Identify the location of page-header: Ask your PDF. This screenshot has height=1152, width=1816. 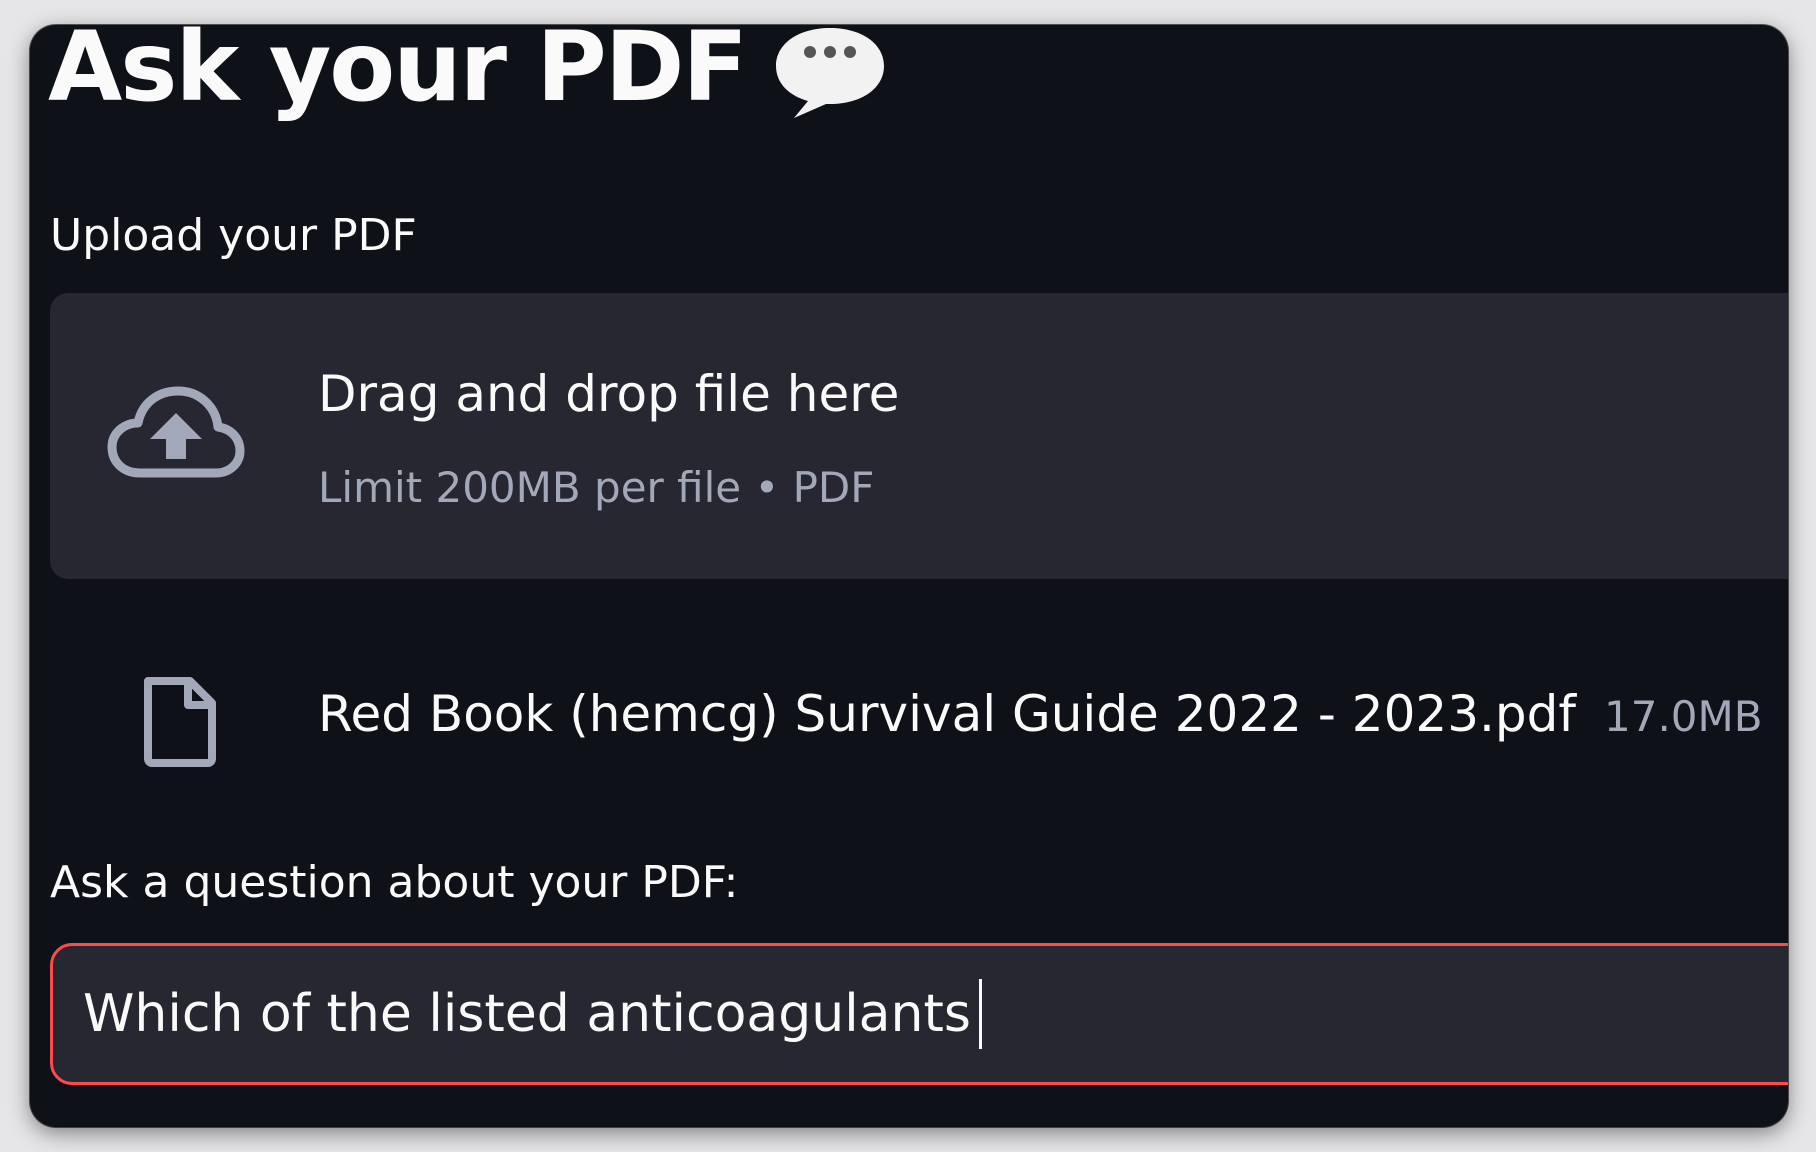
(469, 81).